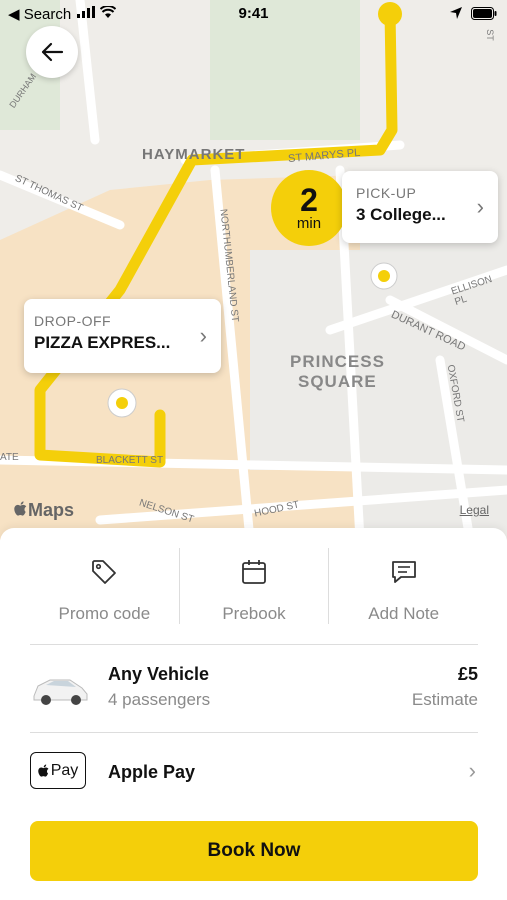 This screenshot has height=900, width=507. Describe the element at coordinates (104, 596) in the screenshot. I see `promo-code-button: Promo code` at that location.